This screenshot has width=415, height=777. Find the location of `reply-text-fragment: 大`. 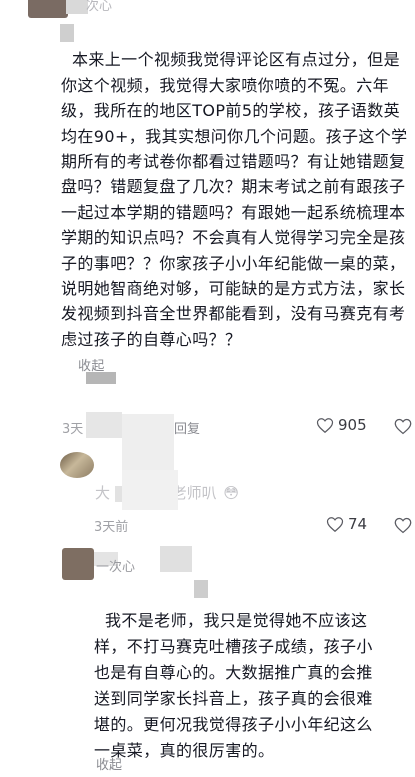

reply-text-fragment: 大 is located at coordinates (103, 493).